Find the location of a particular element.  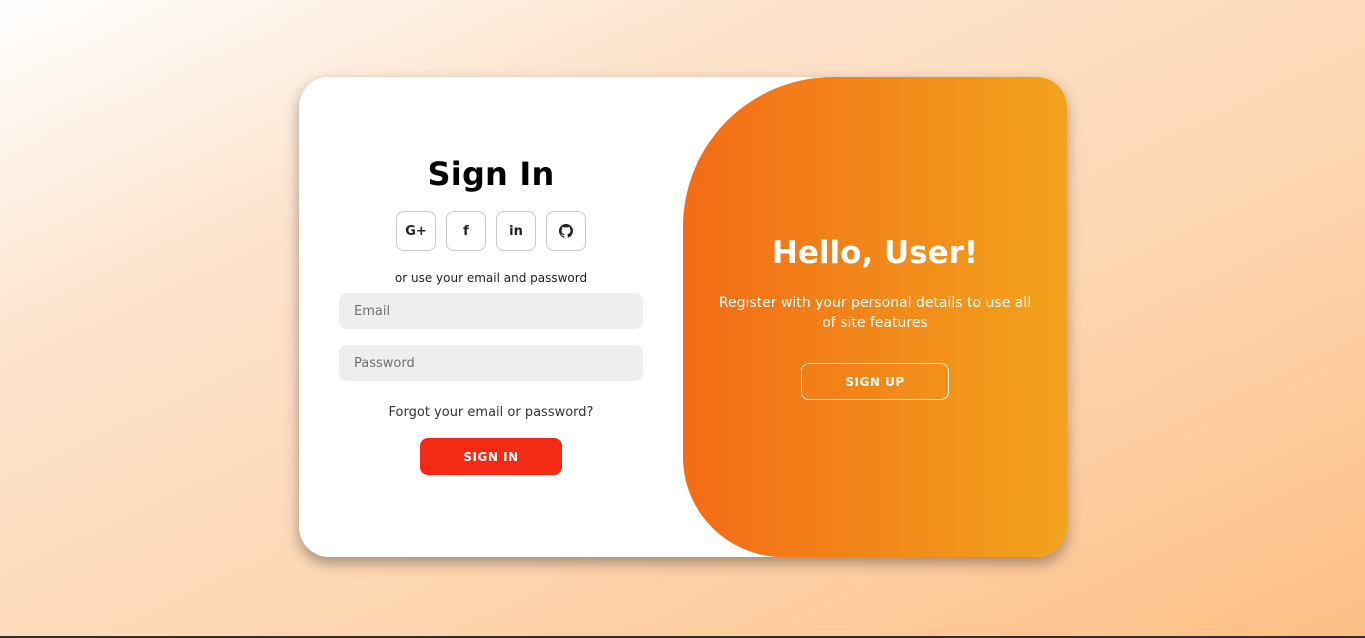

password-field is located at coordinates (491, 363).